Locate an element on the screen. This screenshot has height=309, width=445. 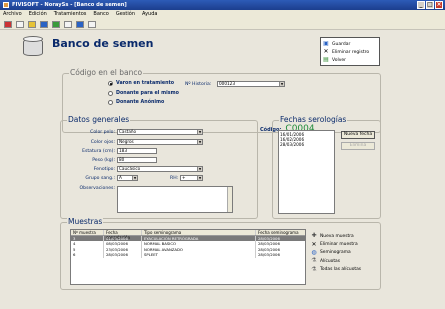
radio-patient-label: Varon en tratamiento is located at coordinates (145, 83).